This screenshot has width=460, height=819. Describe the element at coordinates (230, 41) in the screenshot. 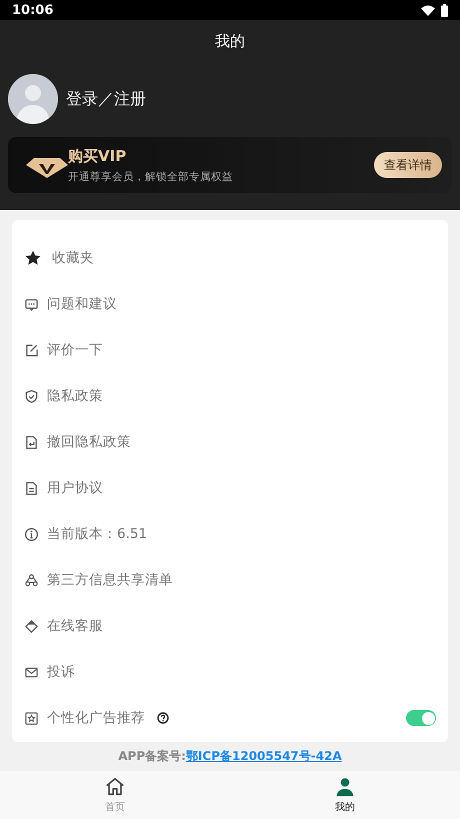

I see `page-title: 我的` at that location.